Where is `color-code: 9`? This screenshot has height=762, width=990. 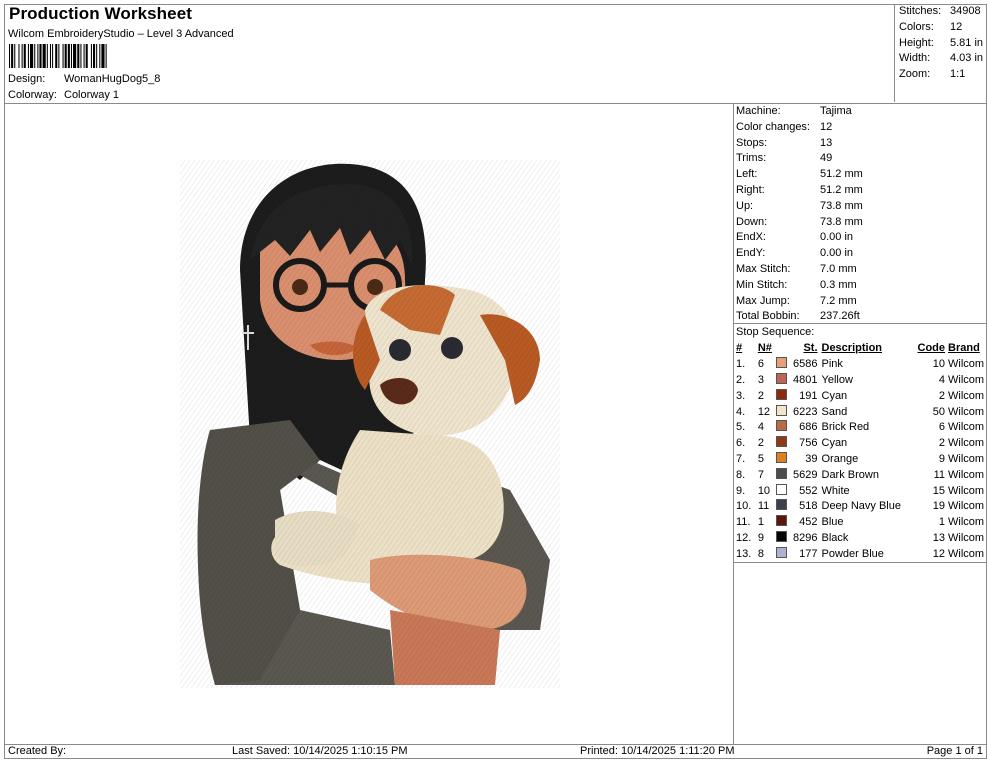
color-code: 9 is located at coordinates (942, 458).